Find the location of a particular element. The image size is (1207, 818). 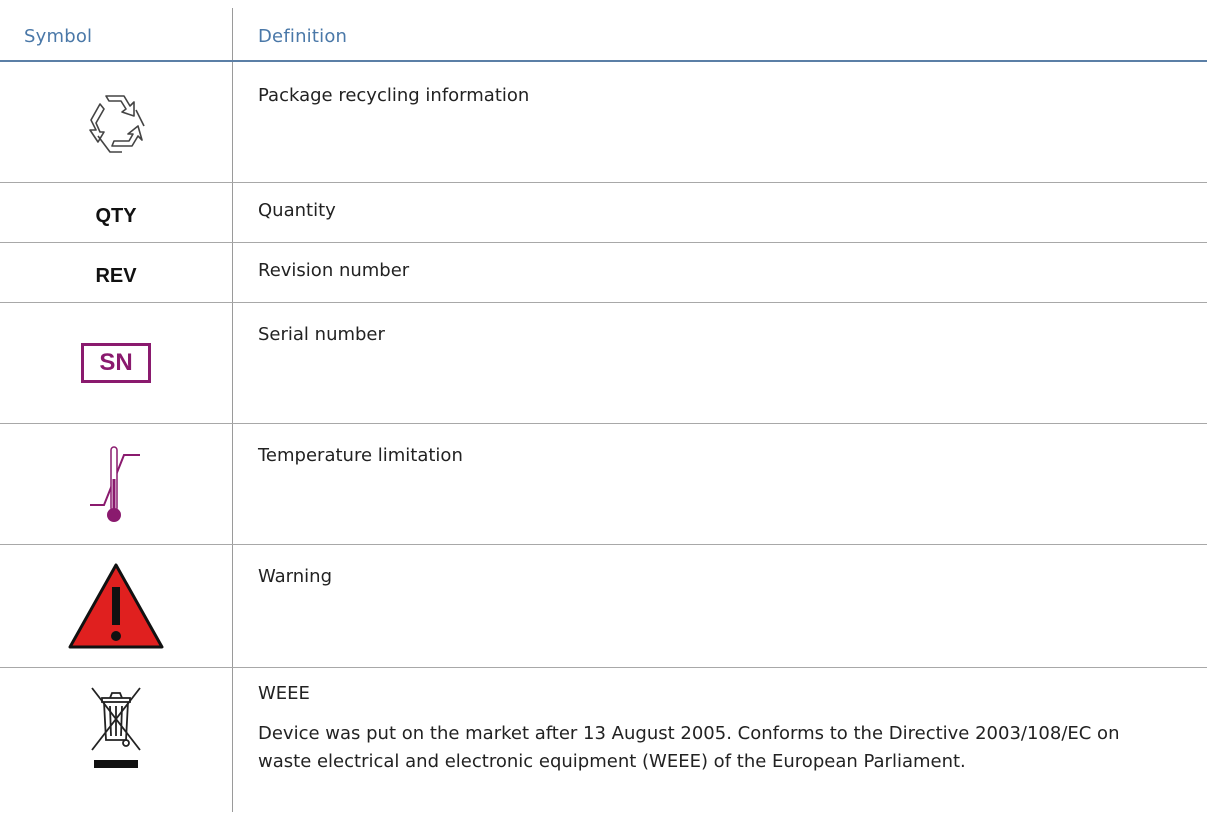

warning-icon is located at coordinates (116, 606).